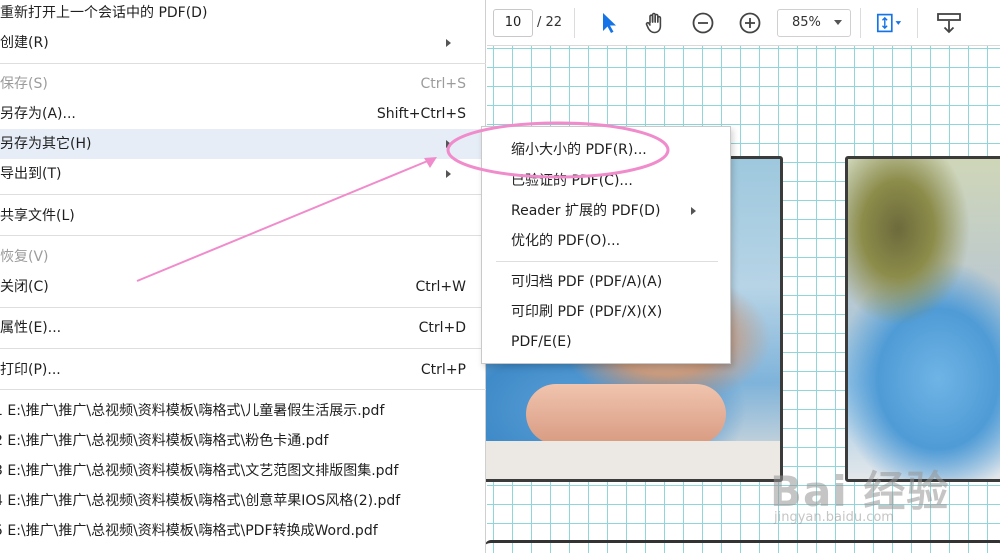 This screenshot has height=553, width=1000. Describe the element at coordinates (243, 114) in the screenshot. I see `menu-item-save-as: 另存为(A)... Shift+Ctrl+S` at that location.